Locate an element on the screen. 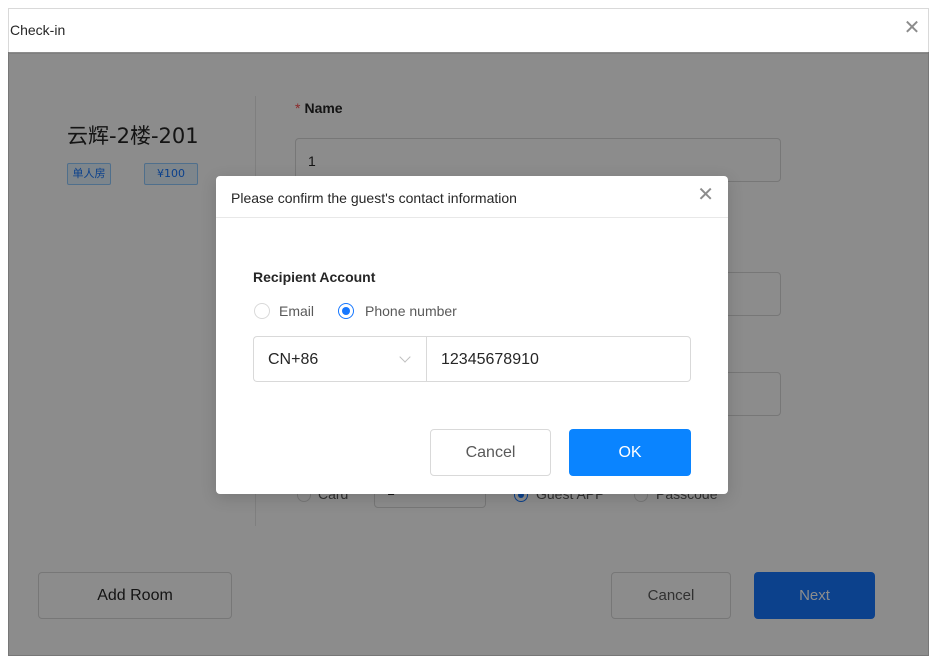  dialog-cancel-button: Cancel is located at coordinates (490, 452).